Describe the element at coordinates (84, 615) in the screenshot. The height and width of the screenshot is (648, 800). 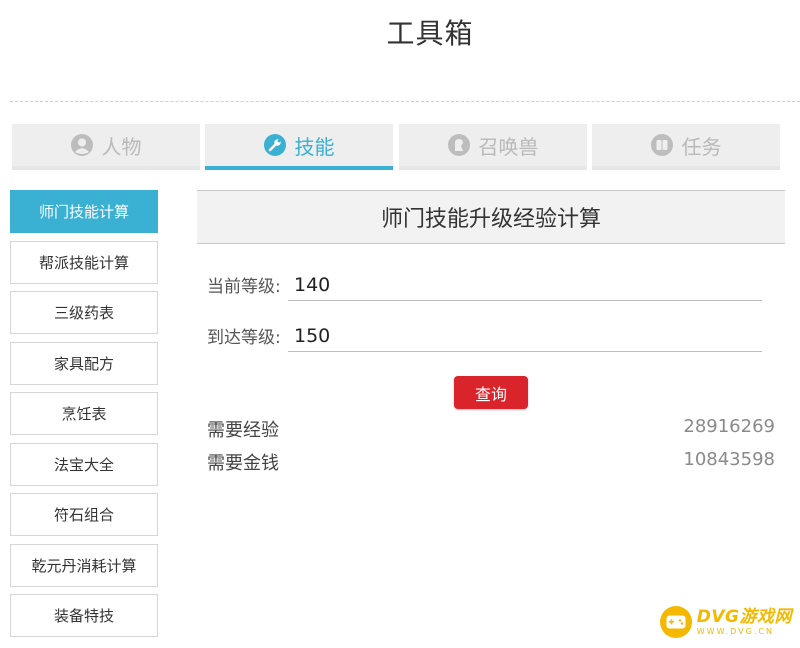
I see `sidebar-item-equipment-skills: 装备特技` at that location.